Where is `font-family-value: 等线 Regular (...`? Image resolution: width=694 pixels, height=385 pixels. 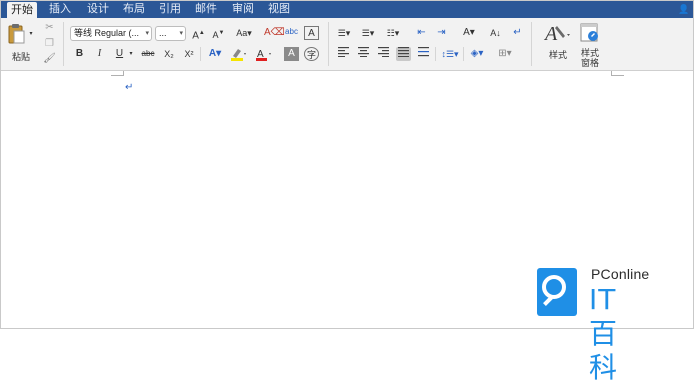
font-family-value: 等线 Regular (... is located at coordinates (107, 33).